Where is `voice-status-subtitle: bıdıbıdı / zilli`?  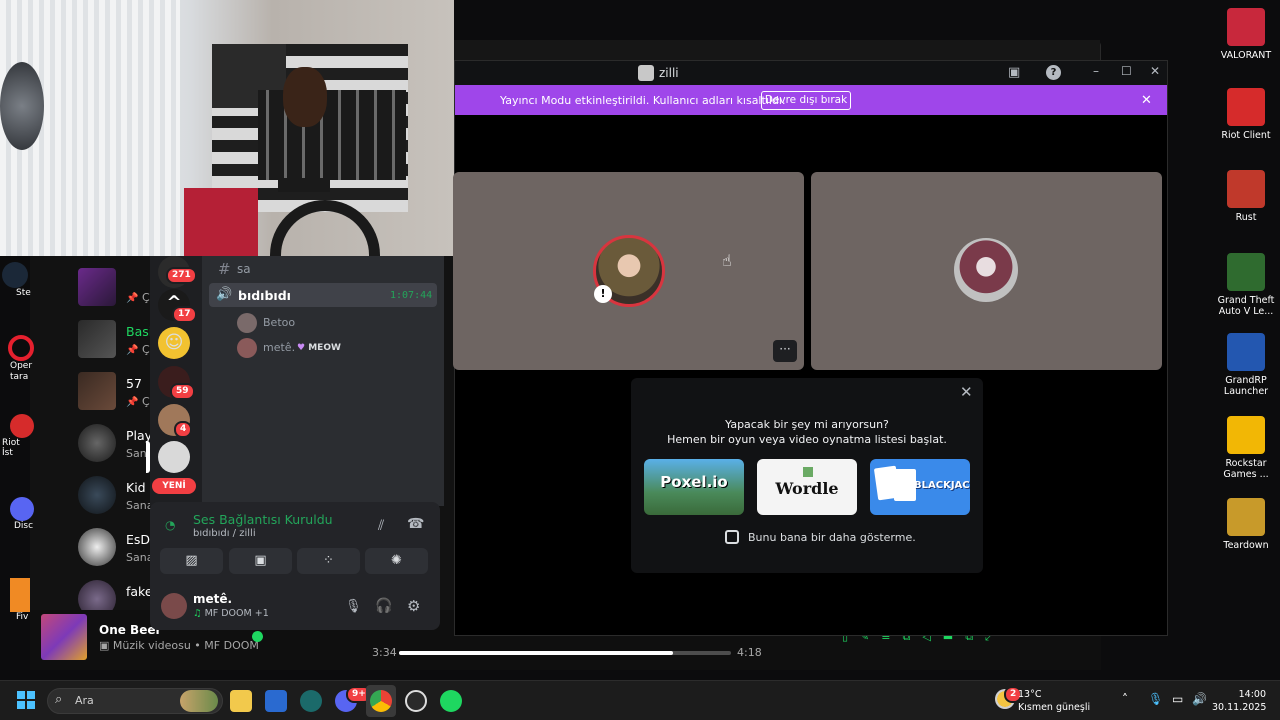 voice-status-subtitle: bıdıbıdı / zilli is located at coordinates (224, 533).